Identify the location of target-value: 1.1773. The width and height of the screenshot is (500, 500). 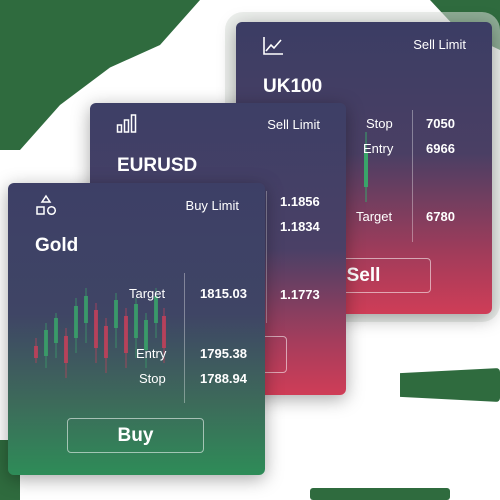
(300, 294).